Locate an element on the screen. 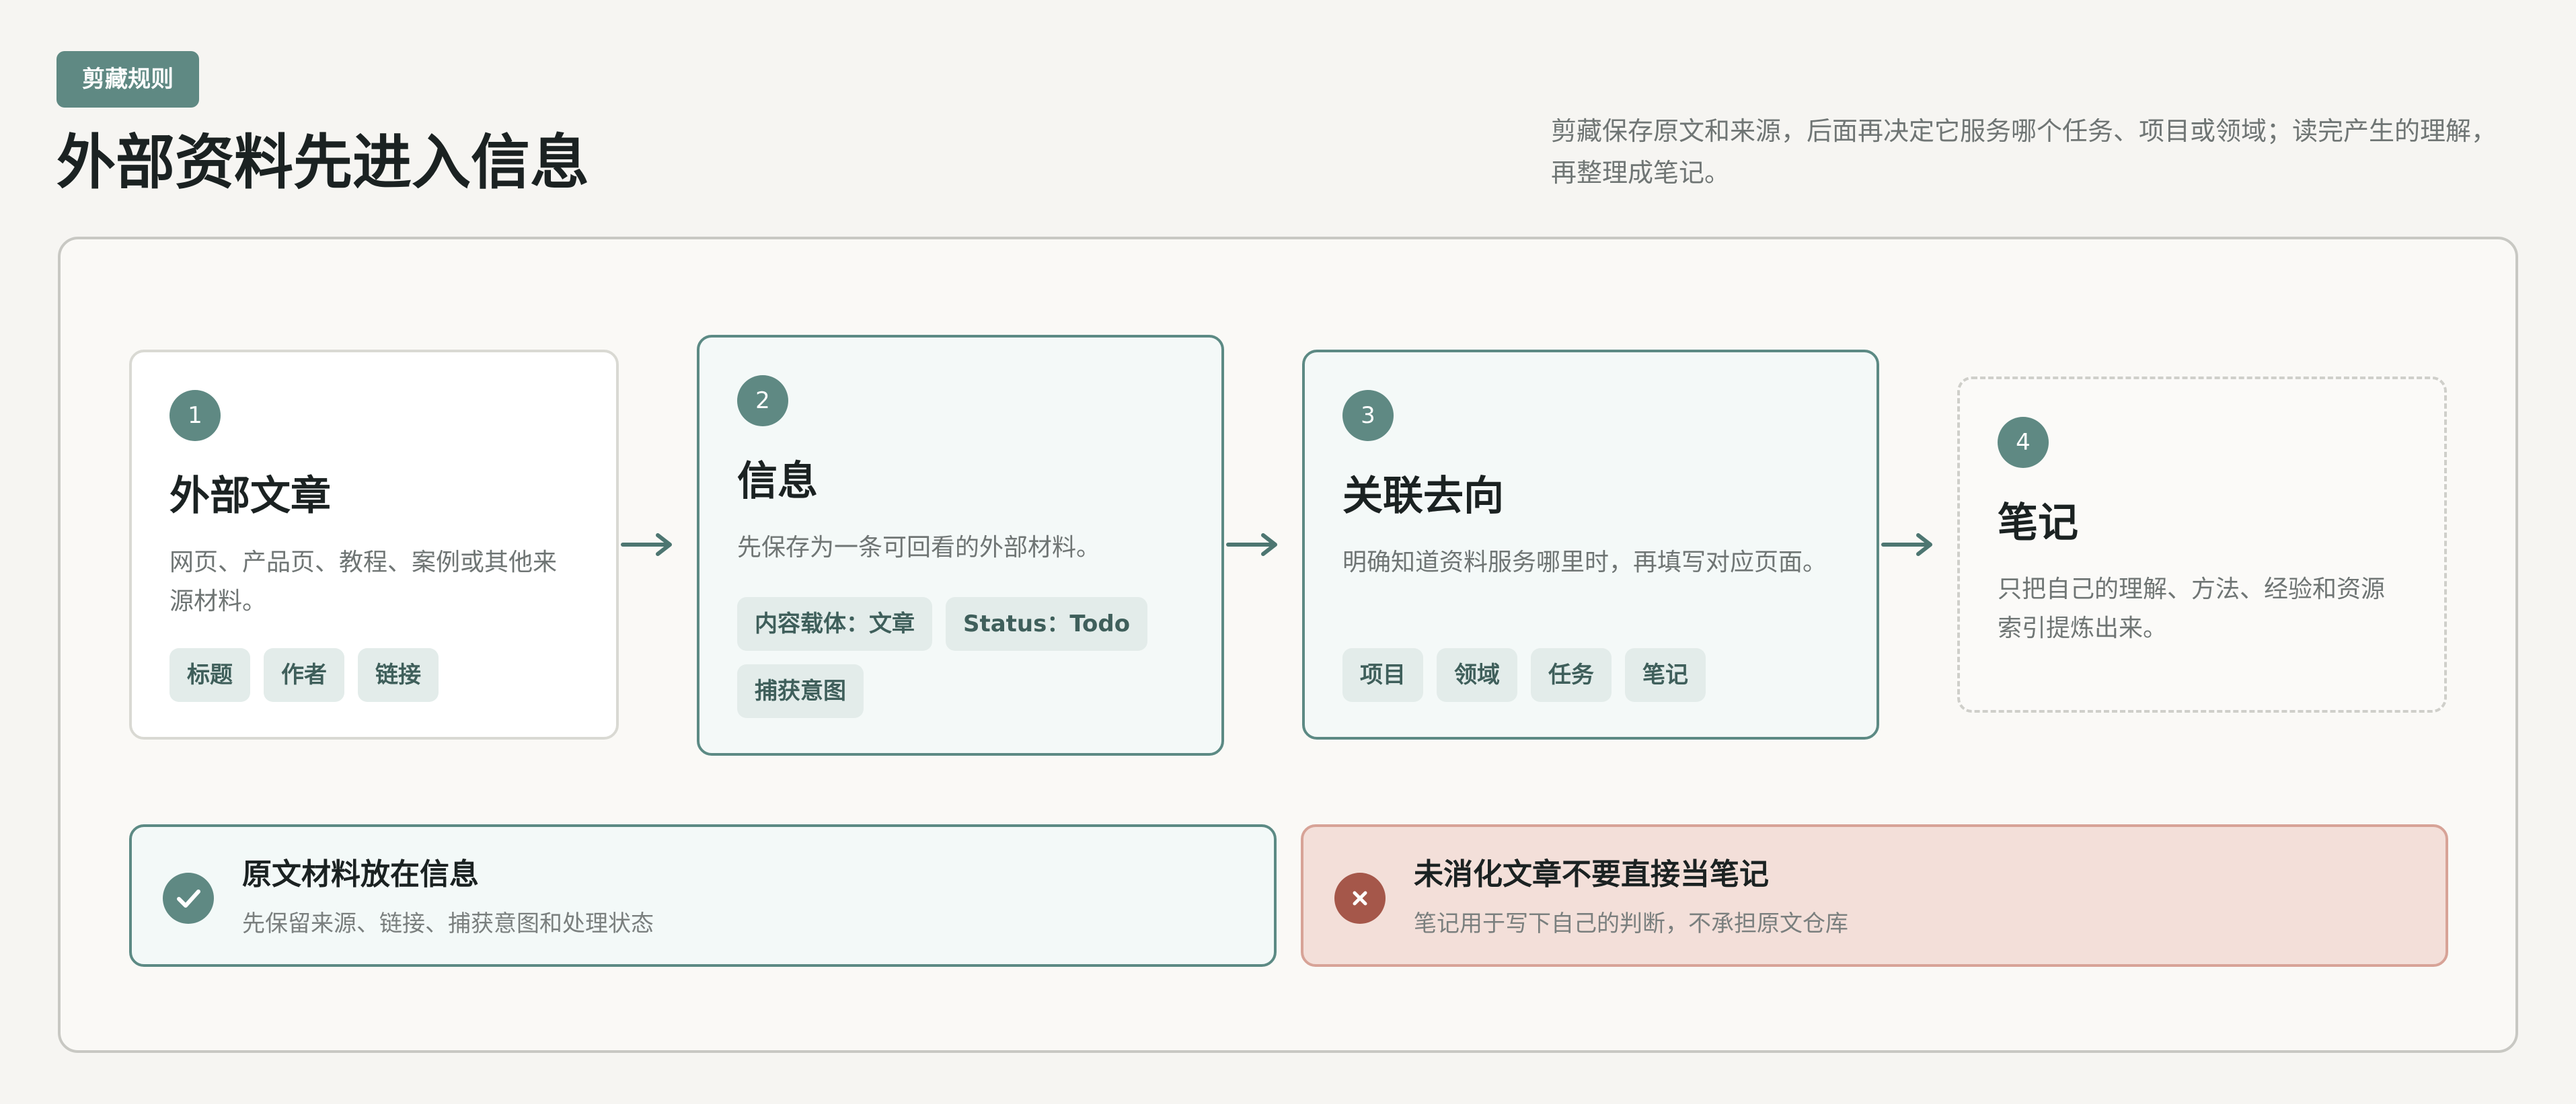 The width and height of the screenshot is (2576, 1104). tag: 捕获意图 is located at coordinates (800, 691).